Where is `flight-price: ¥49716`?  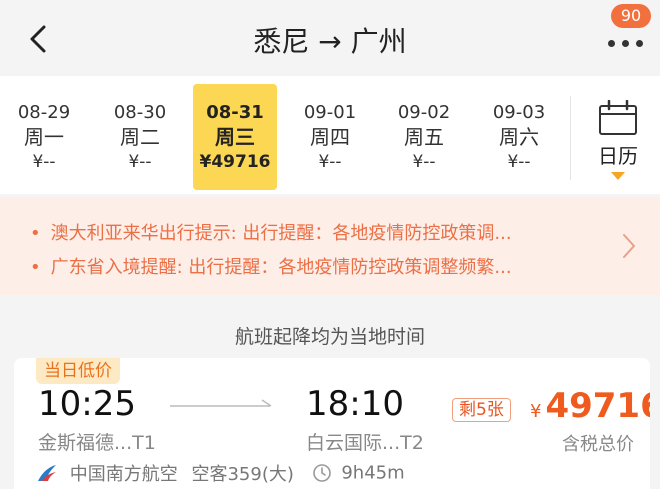
flight-price: ¥49716 is located at coordinates (590, 406).